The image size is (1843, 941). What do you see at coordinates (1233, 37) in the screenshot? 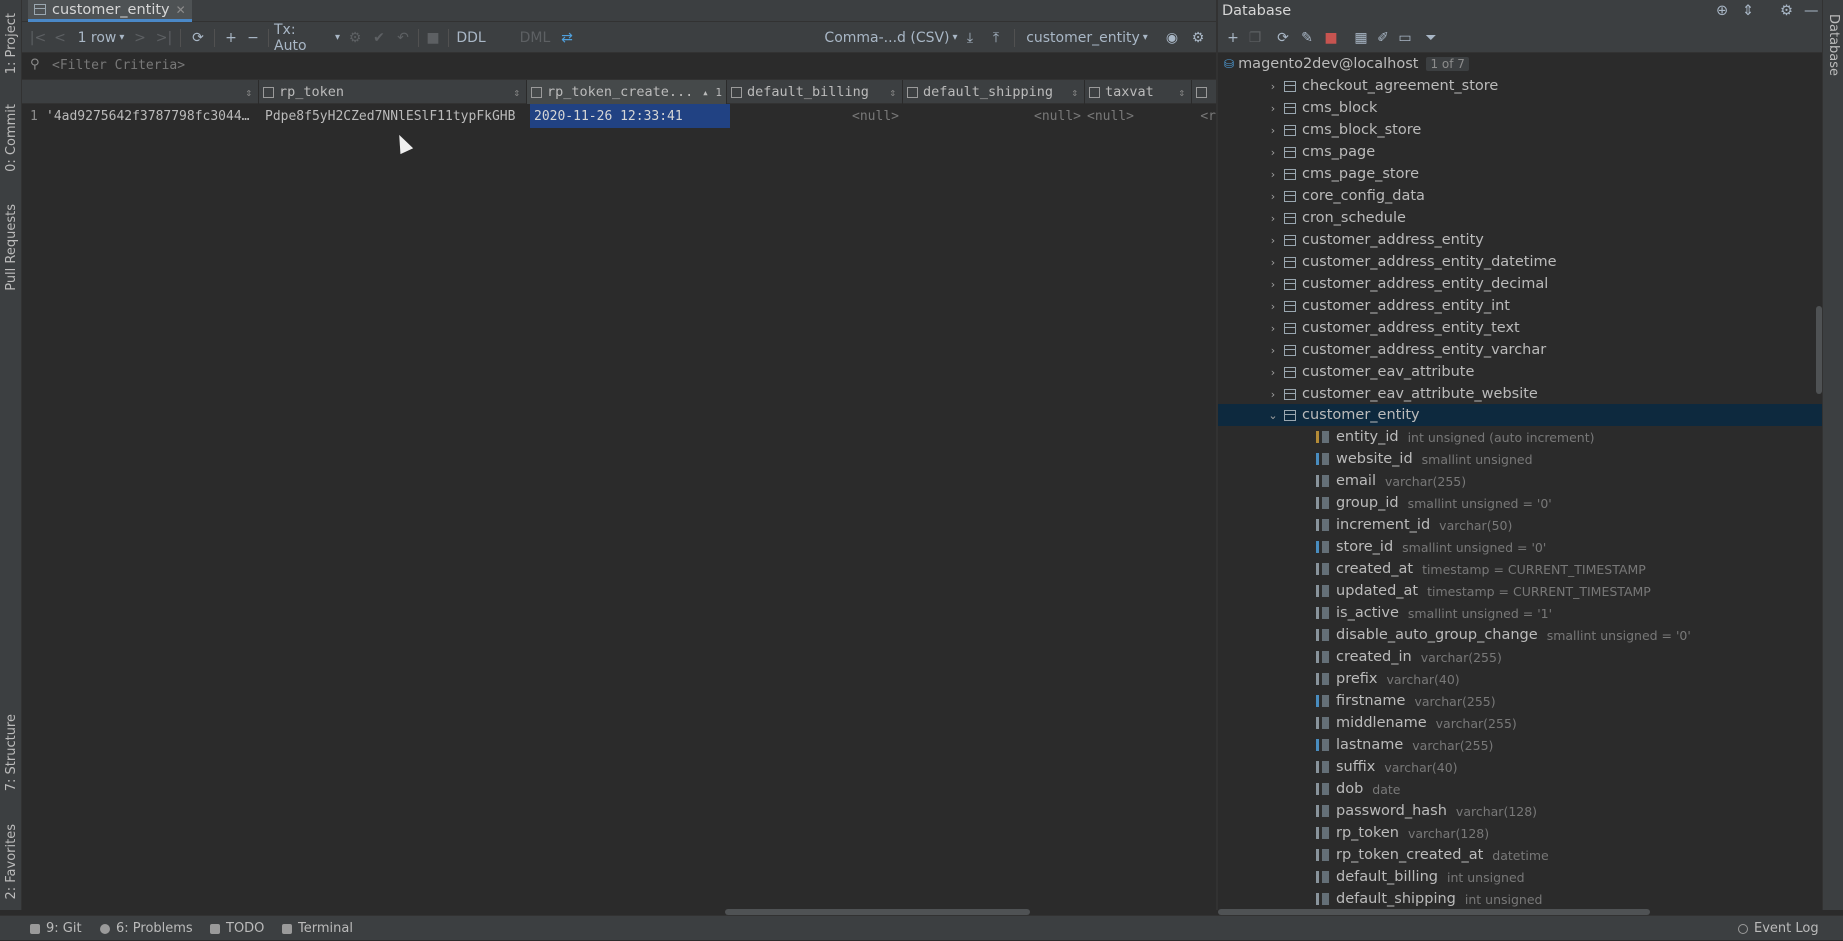
I see `add-icon: +` at bounding box center [1233, 37].